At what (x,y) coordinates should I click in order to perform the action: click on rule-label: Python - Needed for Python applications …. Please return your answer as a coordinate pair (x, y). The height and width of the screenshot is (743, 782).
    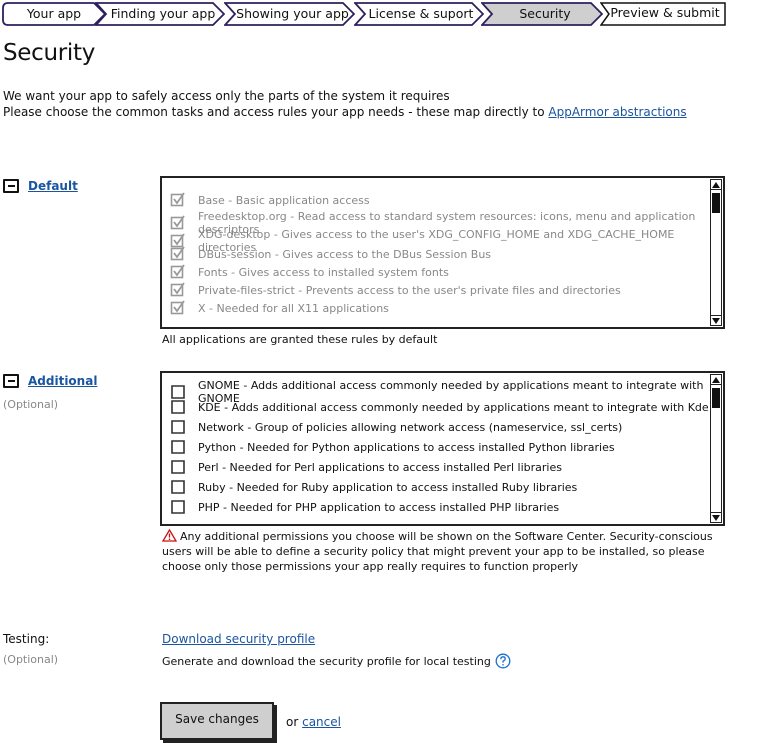
    Looking at the image, I should click on (406, 447).